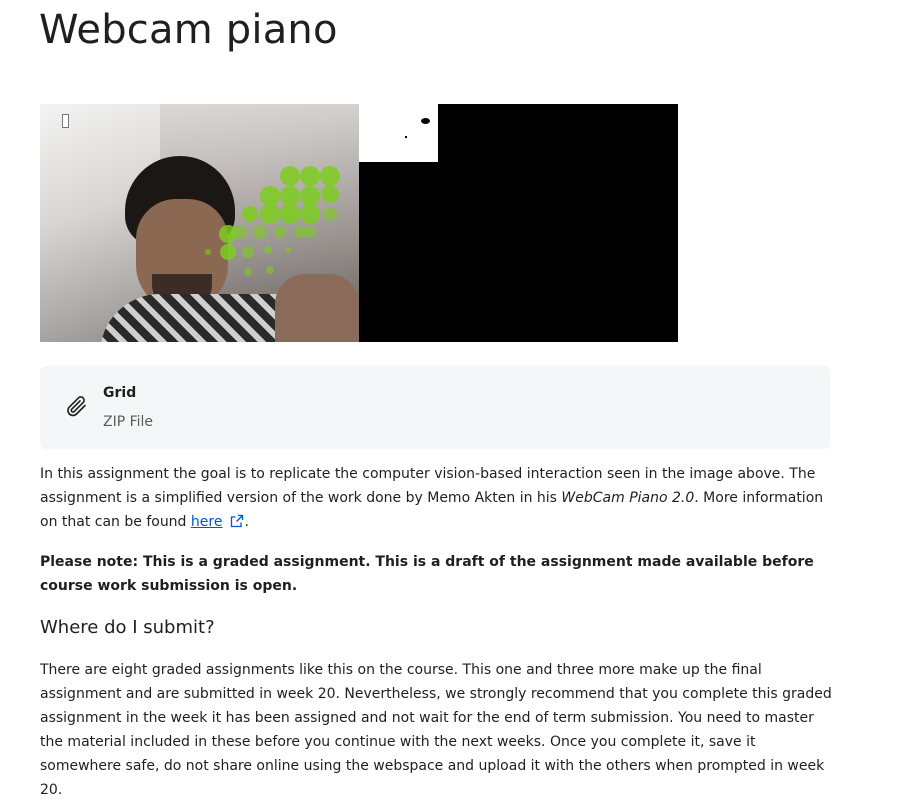 This screenshot has height=802, width=900. I want to click on grid-overlay, so click(272, 221).